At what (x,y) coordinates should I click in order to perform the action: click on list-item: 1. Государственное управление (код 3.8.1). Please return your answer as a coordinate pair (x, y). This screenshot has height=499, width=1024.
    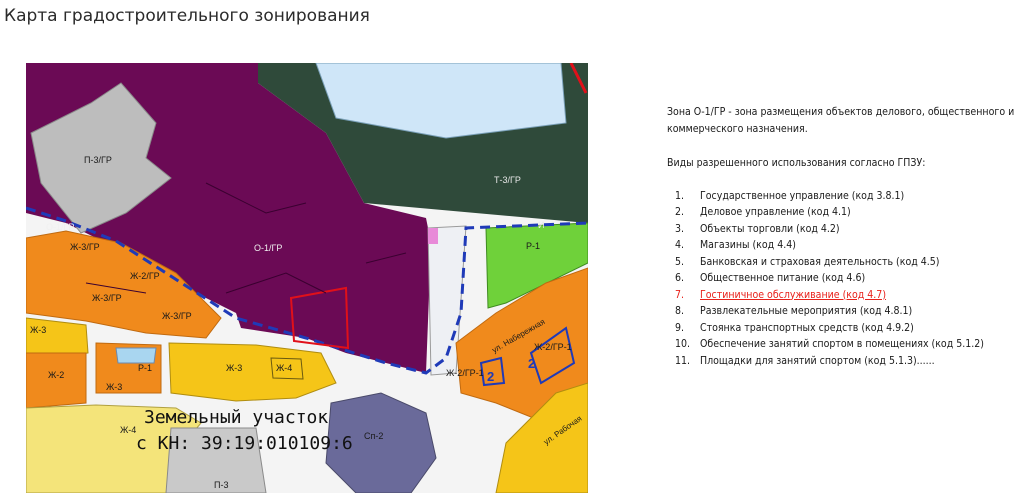
    Looking at the image, I should click on (843, 196).